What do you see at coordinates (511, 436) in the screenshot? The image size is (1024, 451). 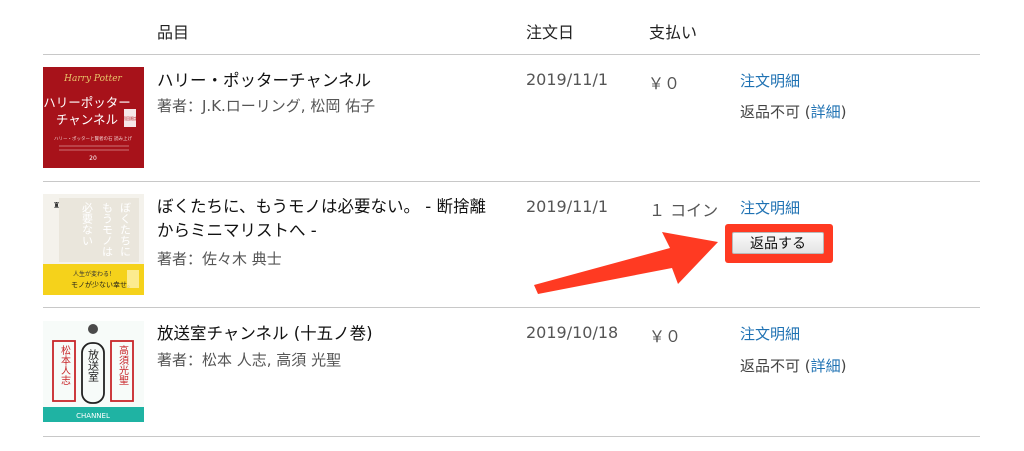 I see `divider` at bounding box center [511, 436].